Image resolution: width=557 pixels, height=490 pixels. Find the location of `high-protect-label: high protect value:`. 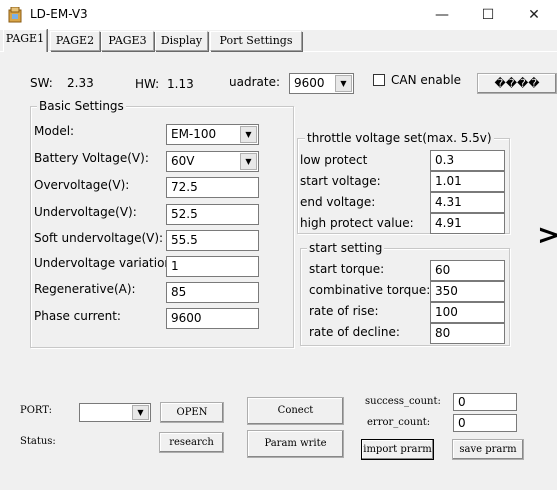

high-protect-label: high protect value: is located at coordinates (357, 223).